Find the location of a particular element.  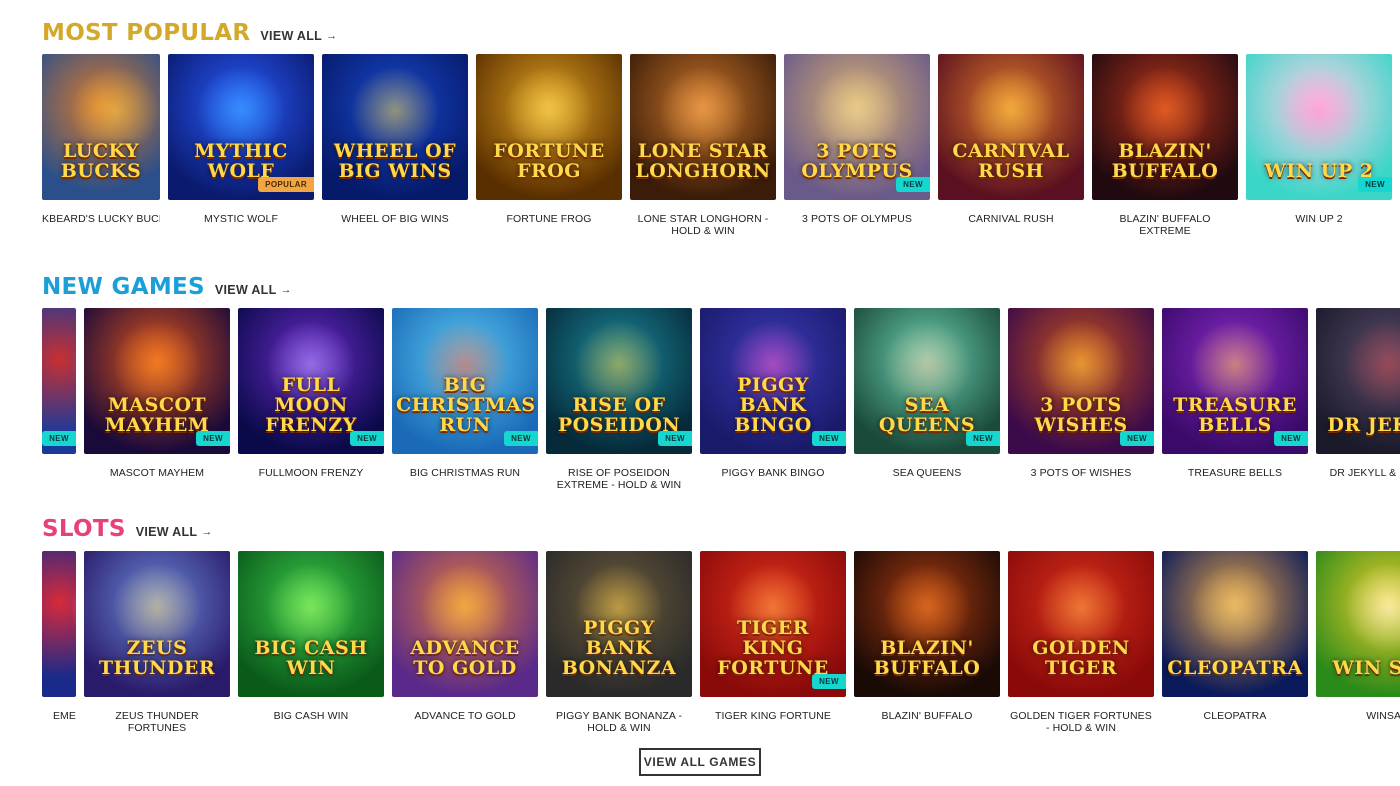

game-thumbnail: ZEUS THUNDER is located at coordinates (157, 624).